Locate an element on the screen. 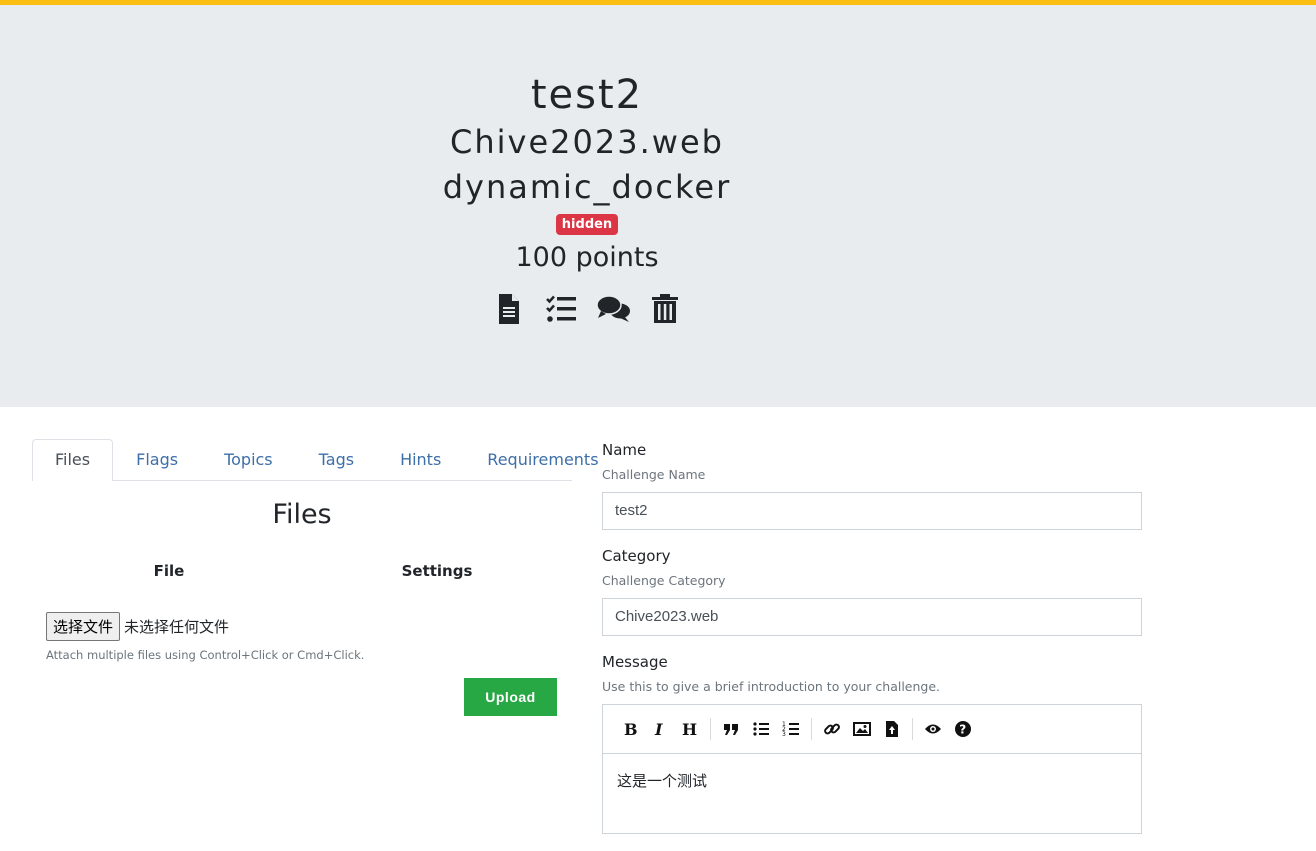 This screenshot has width=1316, height=851. trash-icon is located at coordinates (665, 309).